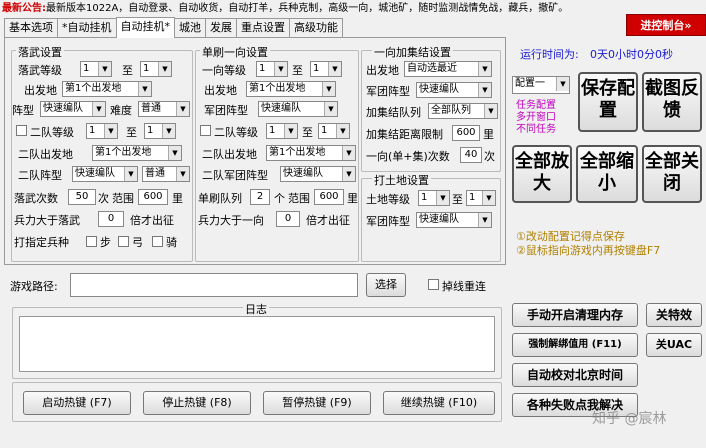 This screenshot has width=706, height=448. Describe the element at coordinates (107, 89) in the screenshot. I see `luowu-origin-select: 第1个出发地` at that location.